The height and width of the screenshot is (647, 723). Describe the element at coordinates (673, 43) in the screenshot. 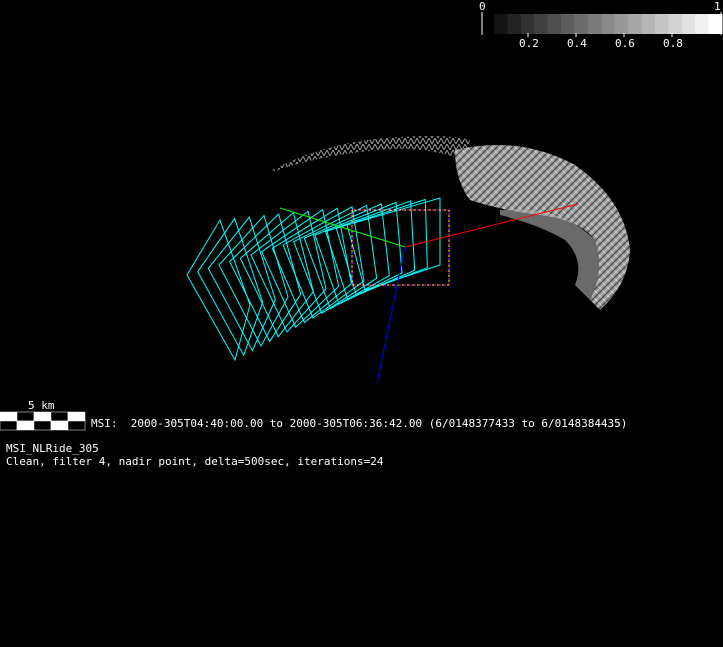

I see `colorbar-tick-label: 0.8` at that location.